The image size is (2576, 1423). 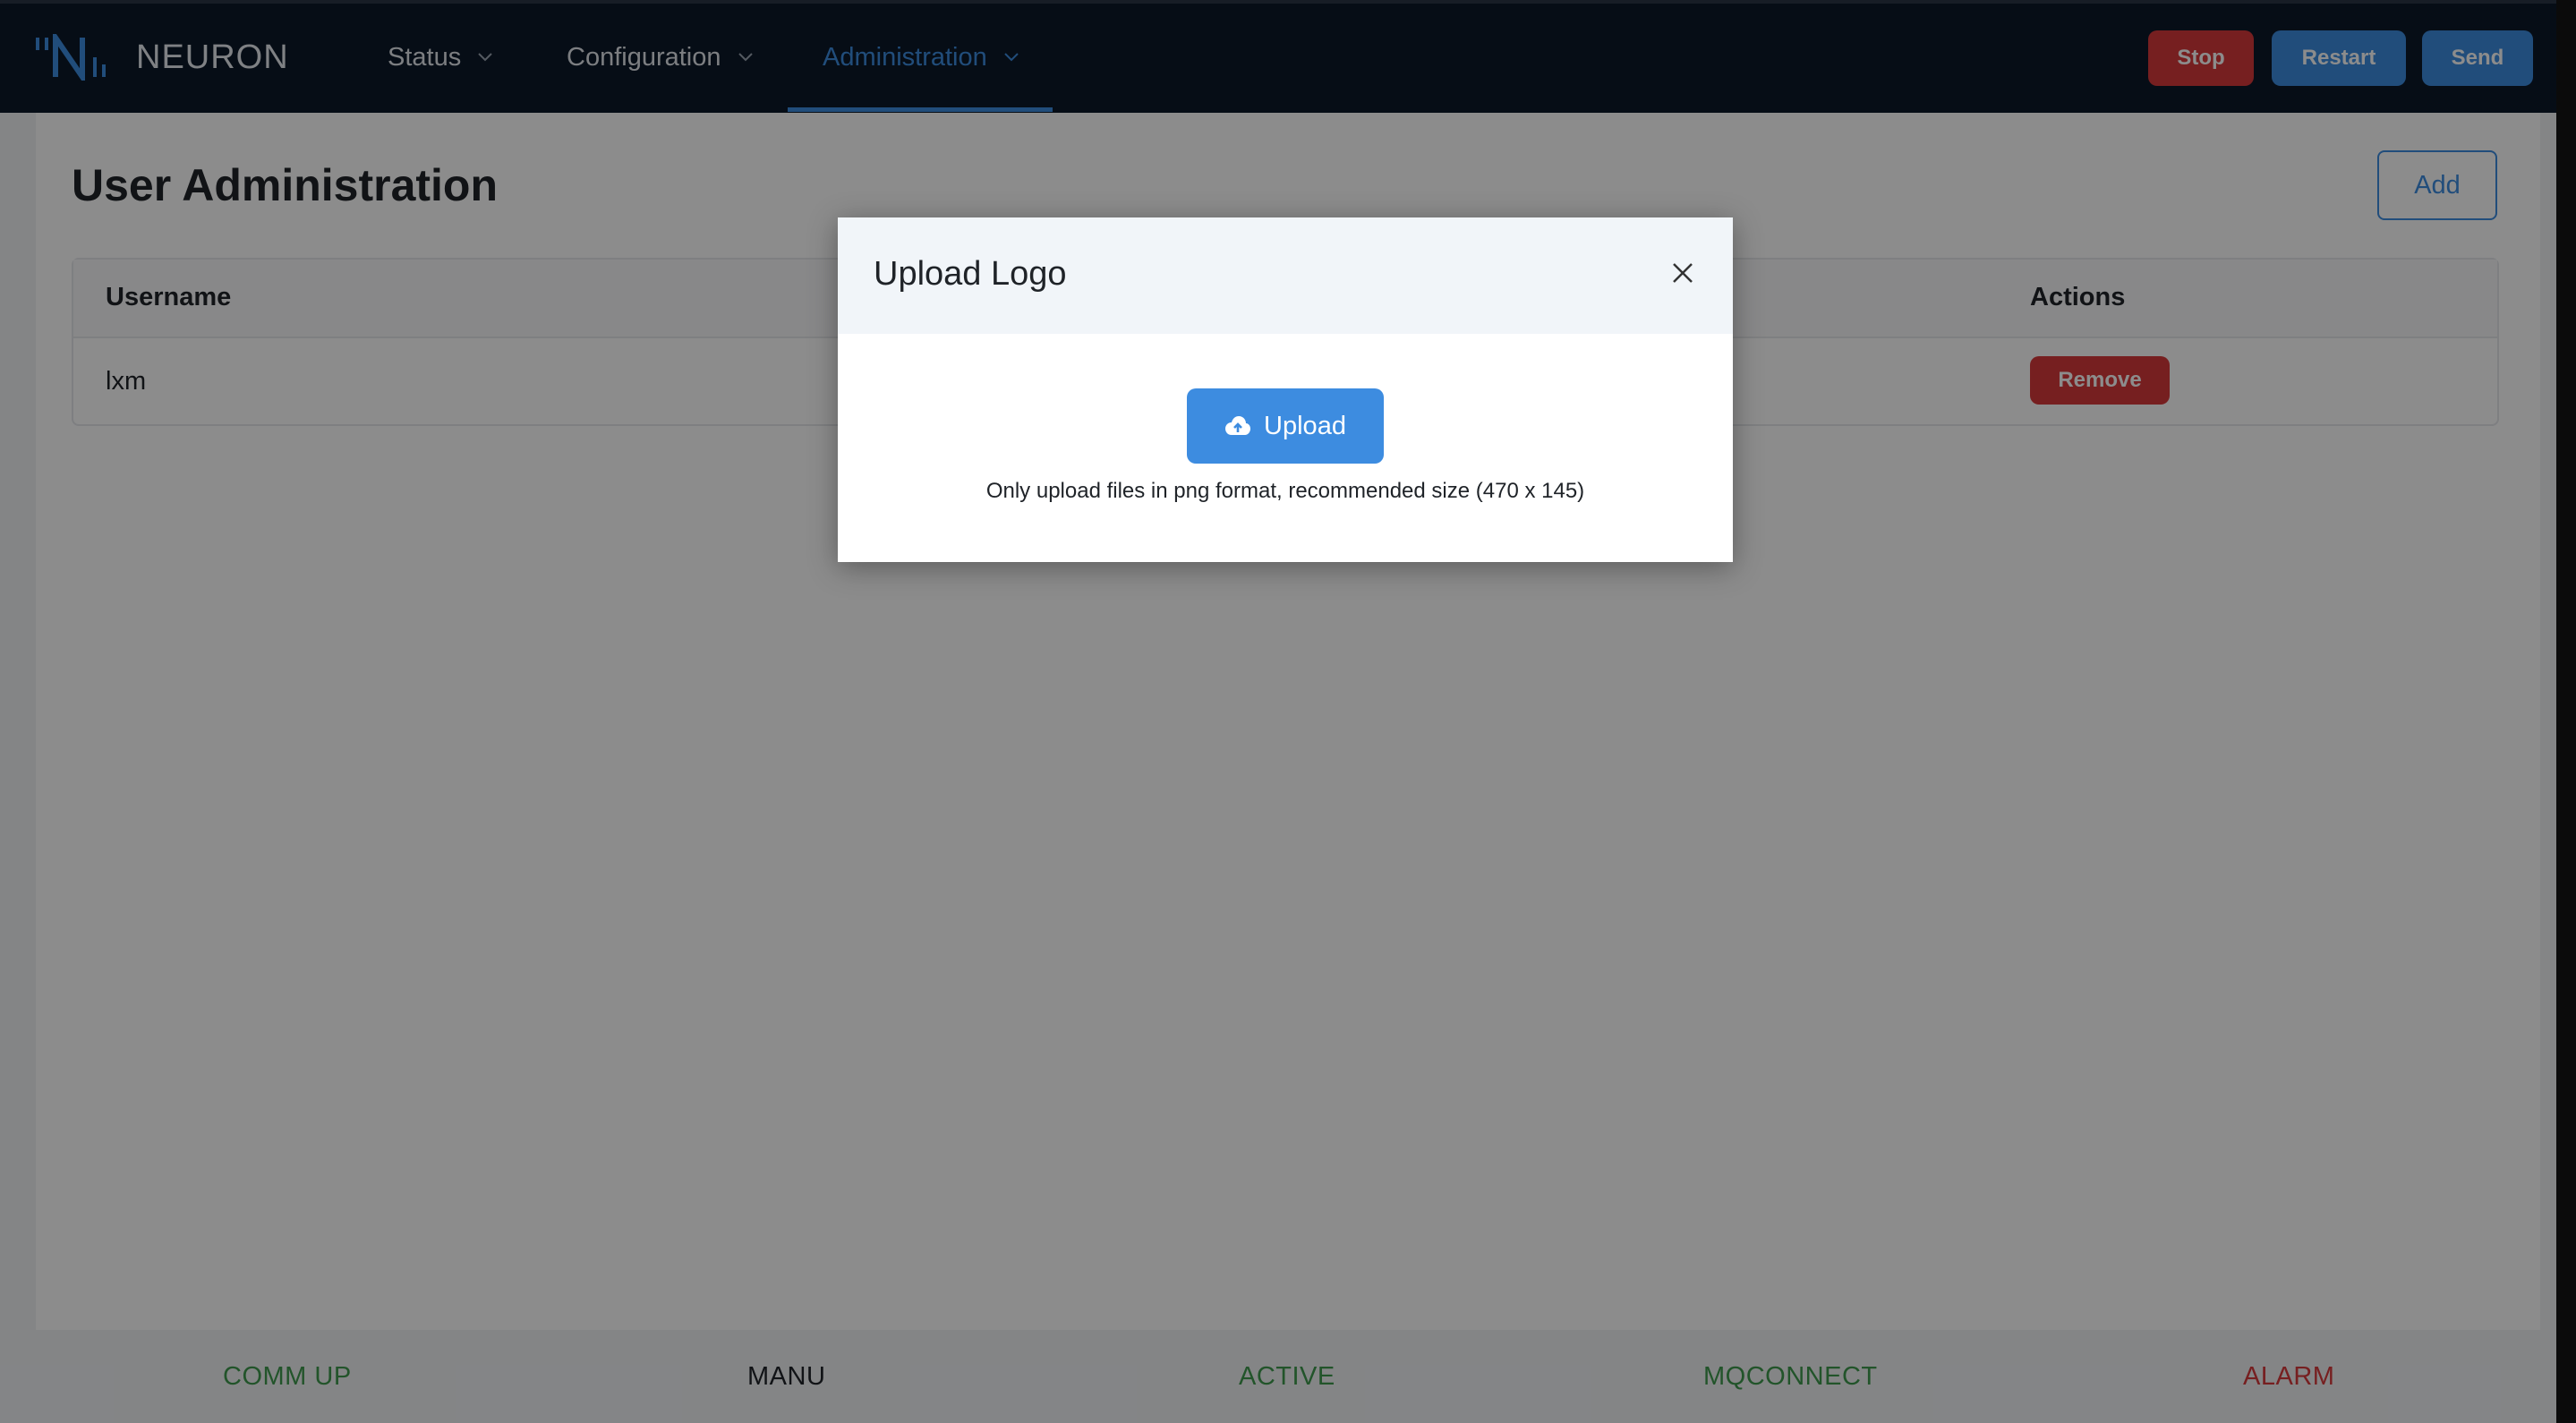 What do you see at coordinates (1305, 425) in the screenshot?
I see `upload-button-label: Upload` at bounding box center [1305, 425].